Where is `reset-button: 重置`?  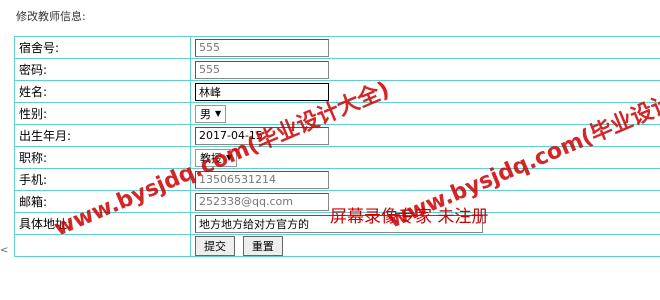 reset-button: 重置 is located at coordinates (262, 245).